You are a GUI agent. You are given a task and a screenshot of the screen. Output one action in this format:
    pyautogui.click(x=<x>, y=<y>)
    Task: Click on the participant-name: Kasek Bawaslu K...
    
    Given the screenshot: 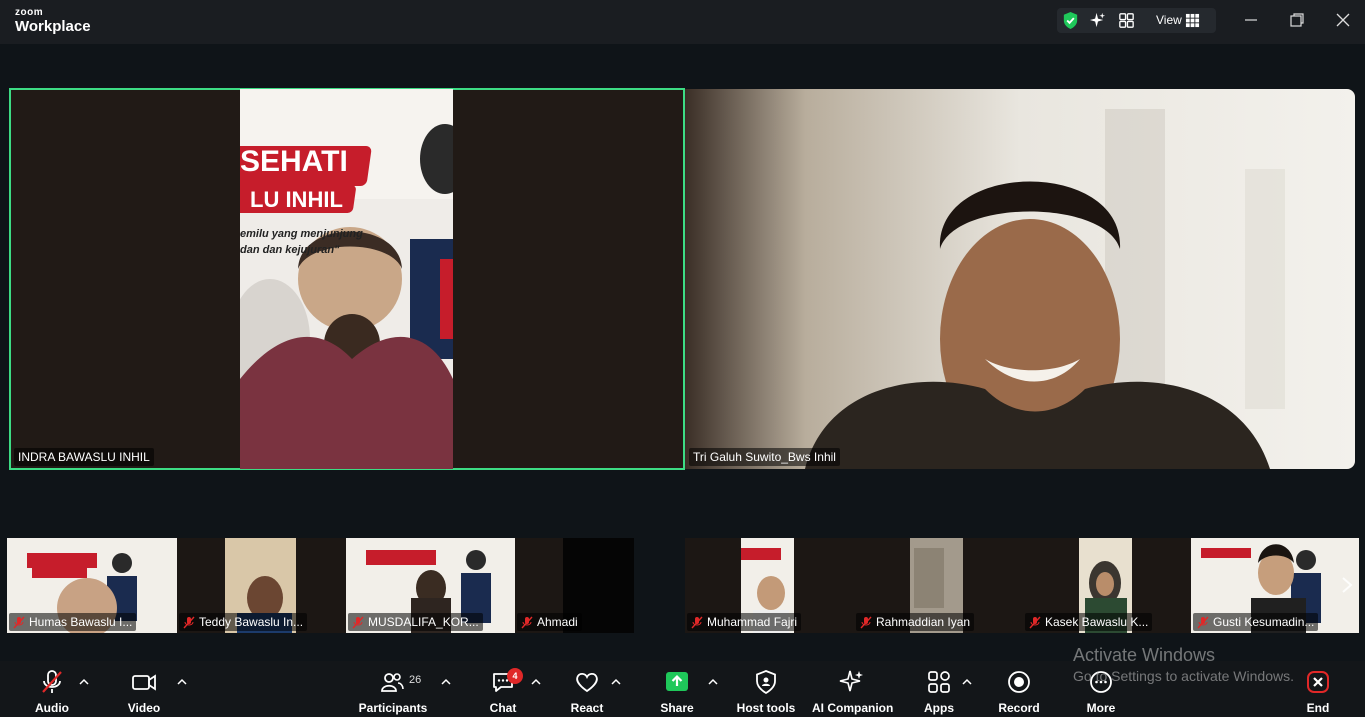 What is the action you would take?
    pyautogui.click(x=1097, y=622)
    